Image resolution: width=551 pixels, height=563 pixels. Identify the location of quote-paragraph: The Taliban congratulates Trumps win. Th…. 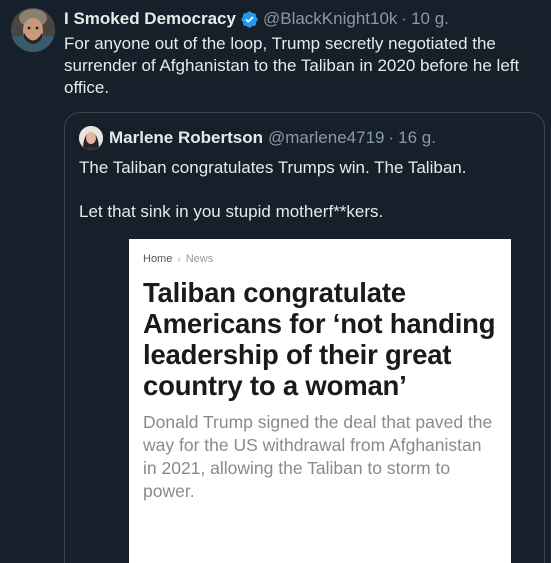
(273, 167).